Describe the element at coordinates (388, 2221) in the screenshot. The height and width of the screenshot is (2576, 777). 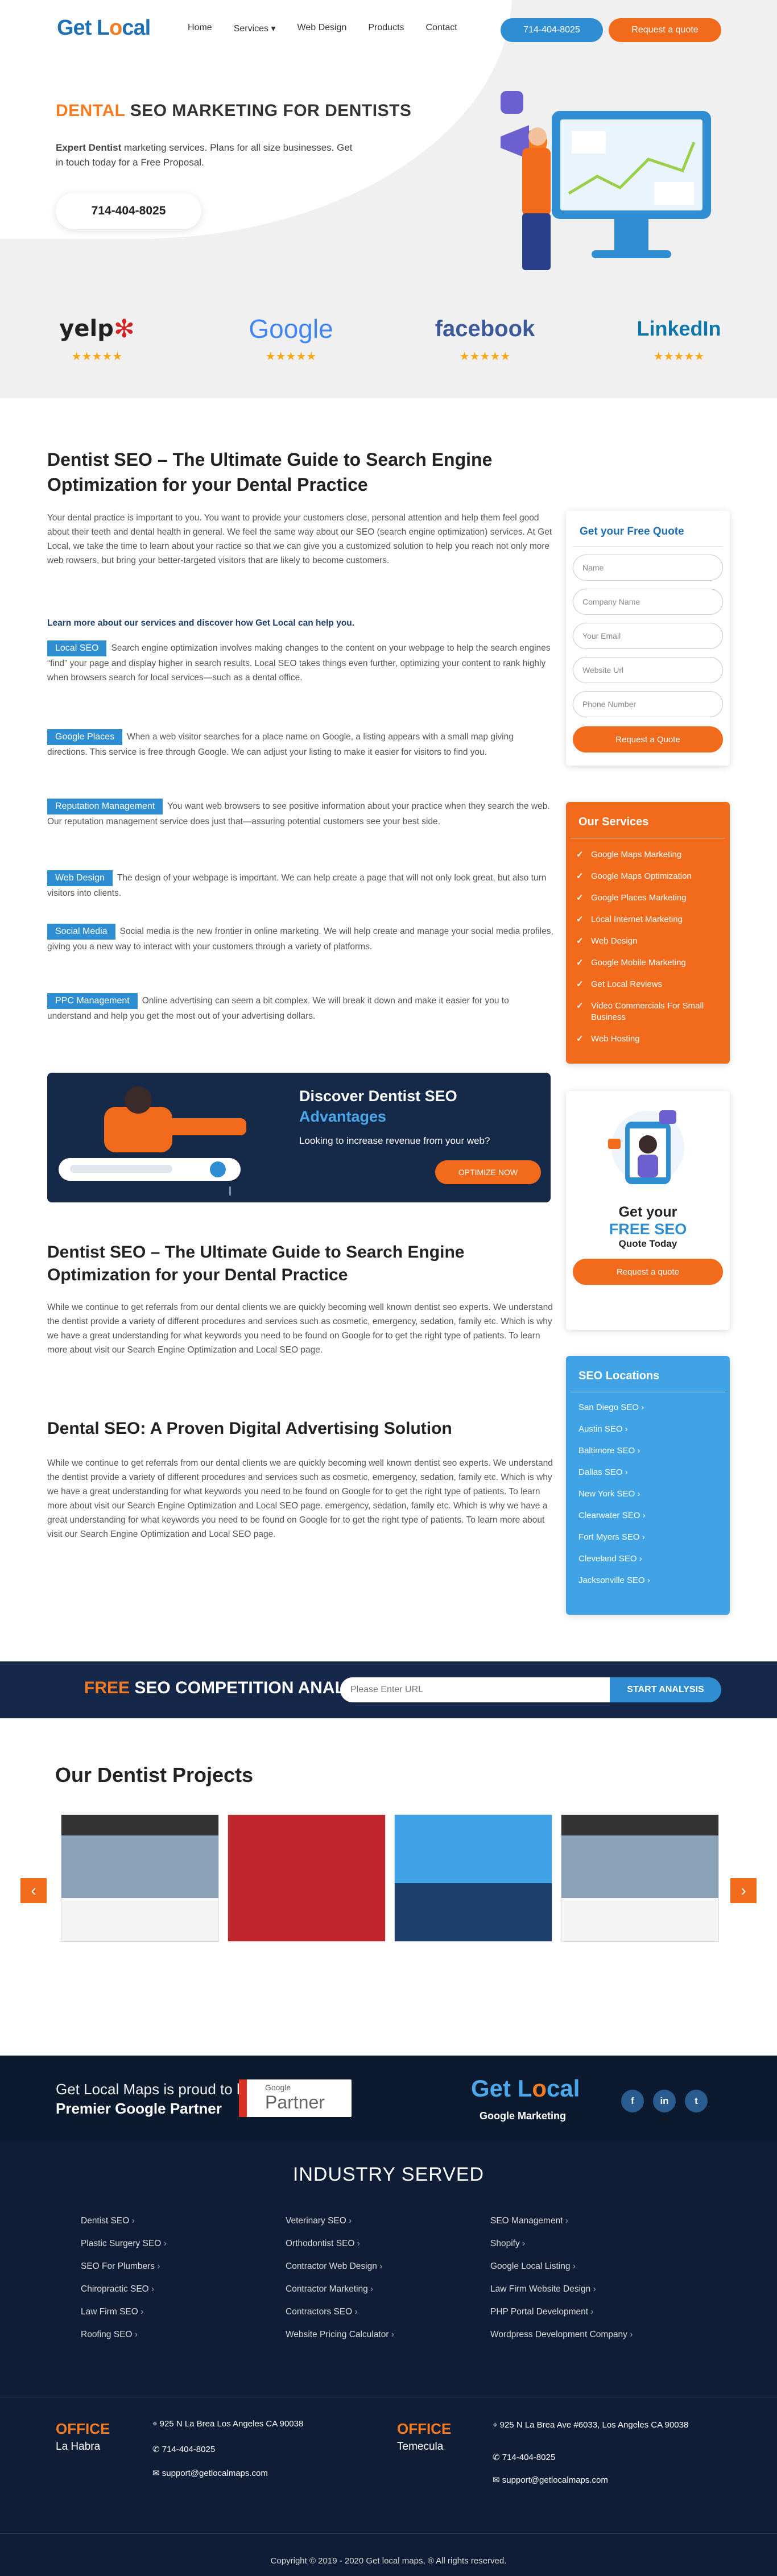
I see `industry-link: Veterinary SEO` at that location.